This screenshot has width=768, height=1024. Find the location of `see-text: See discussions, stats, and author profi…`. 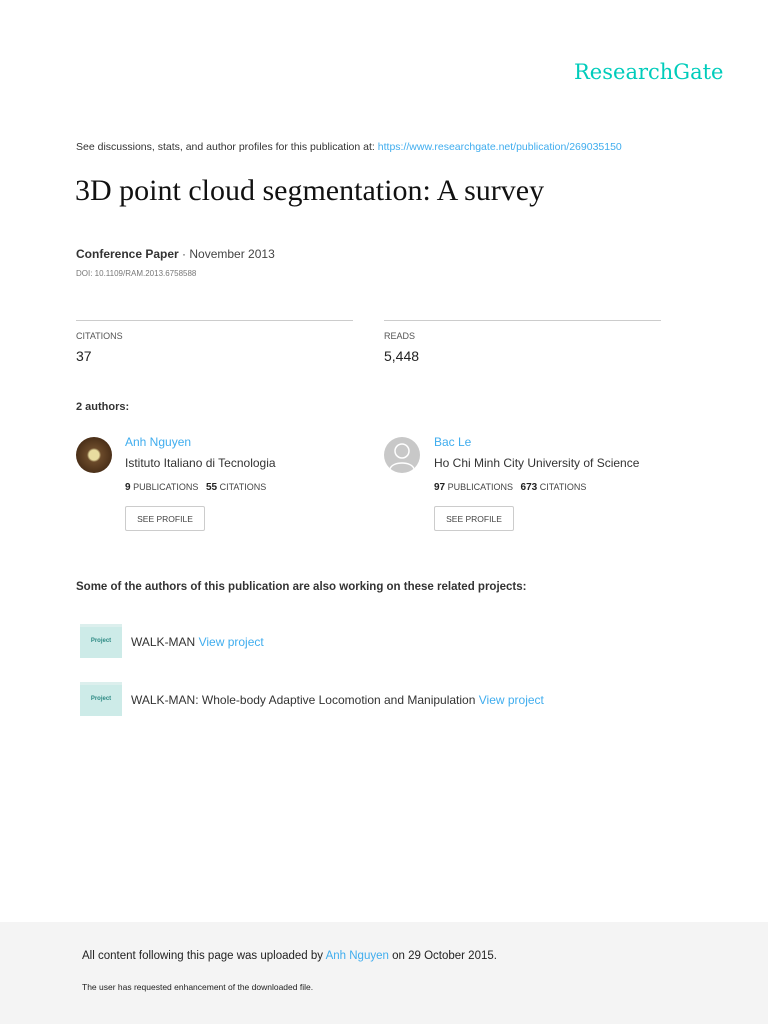

see-text: See discussions, stats, and author profi… is located at coordinates (225, 147).